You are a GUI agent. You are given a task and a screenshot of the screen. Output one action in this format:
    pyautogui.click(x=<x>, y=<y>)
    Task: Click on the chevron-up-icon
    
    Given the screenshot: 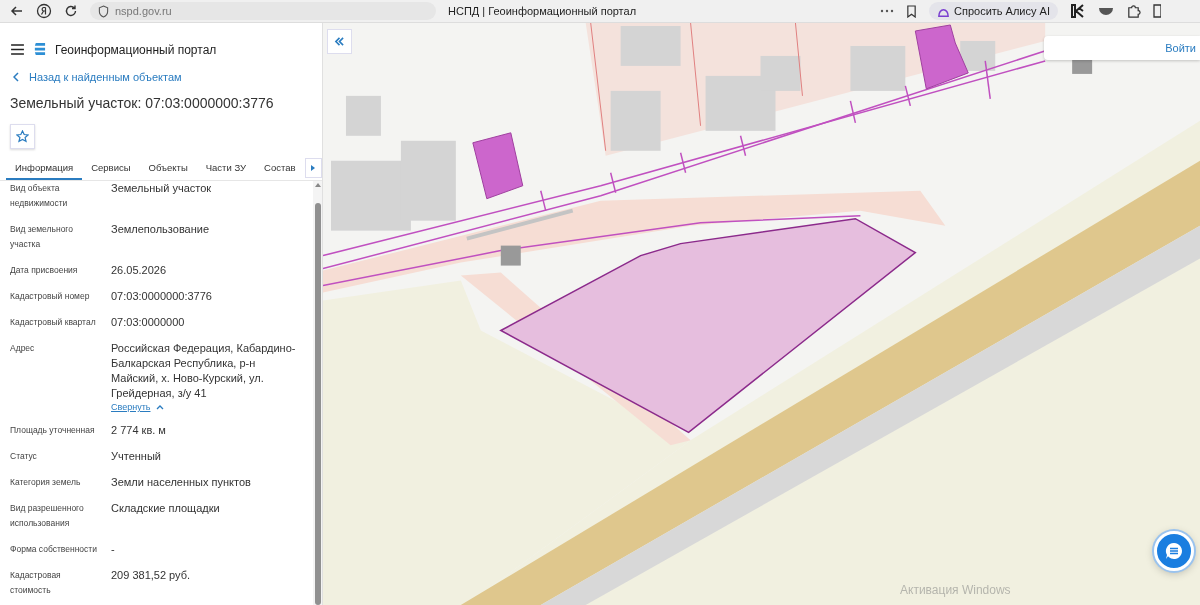 What is the action you would take?
    pyautogui.click(x=160, y=407)
    